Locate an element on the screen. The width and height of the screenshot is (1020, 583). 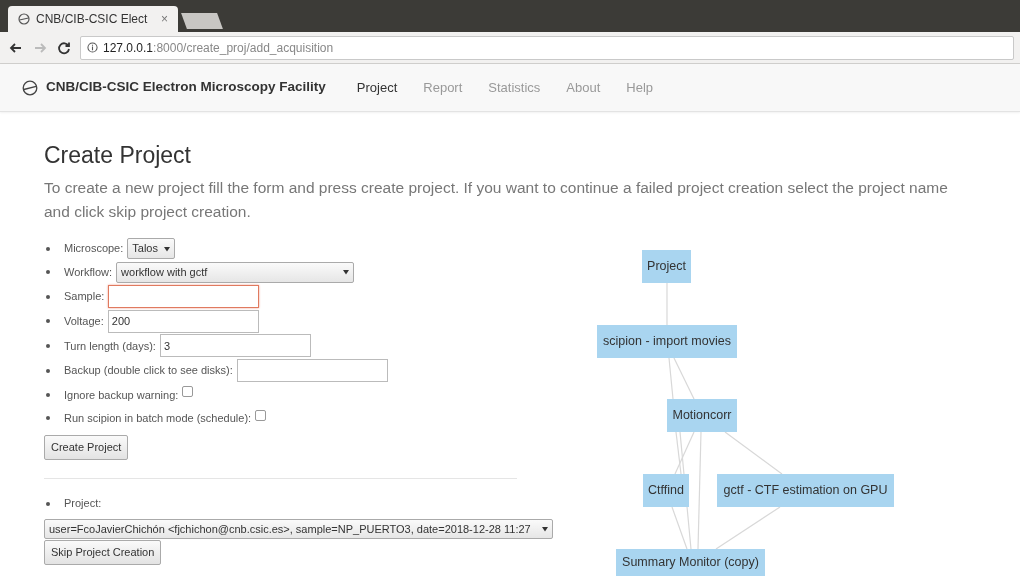
field-label: Run scipion in batch mode (schedule): is located at coordinates (158, 419).